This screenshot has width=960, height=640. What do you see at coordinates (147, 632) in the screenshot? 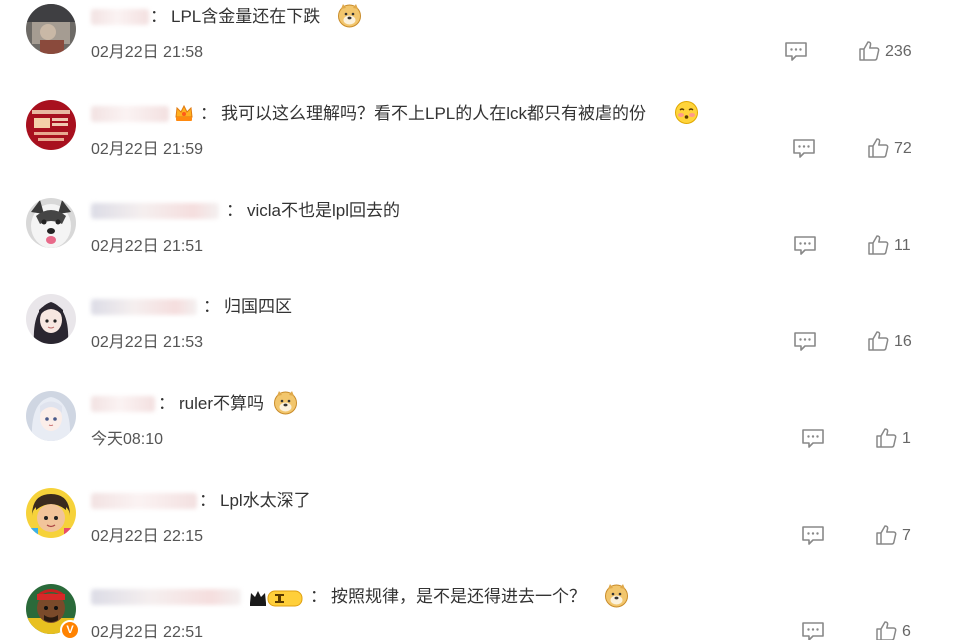
I see `comment-timestamp: 02月22日 22:51` at bounding box center [147, 632].